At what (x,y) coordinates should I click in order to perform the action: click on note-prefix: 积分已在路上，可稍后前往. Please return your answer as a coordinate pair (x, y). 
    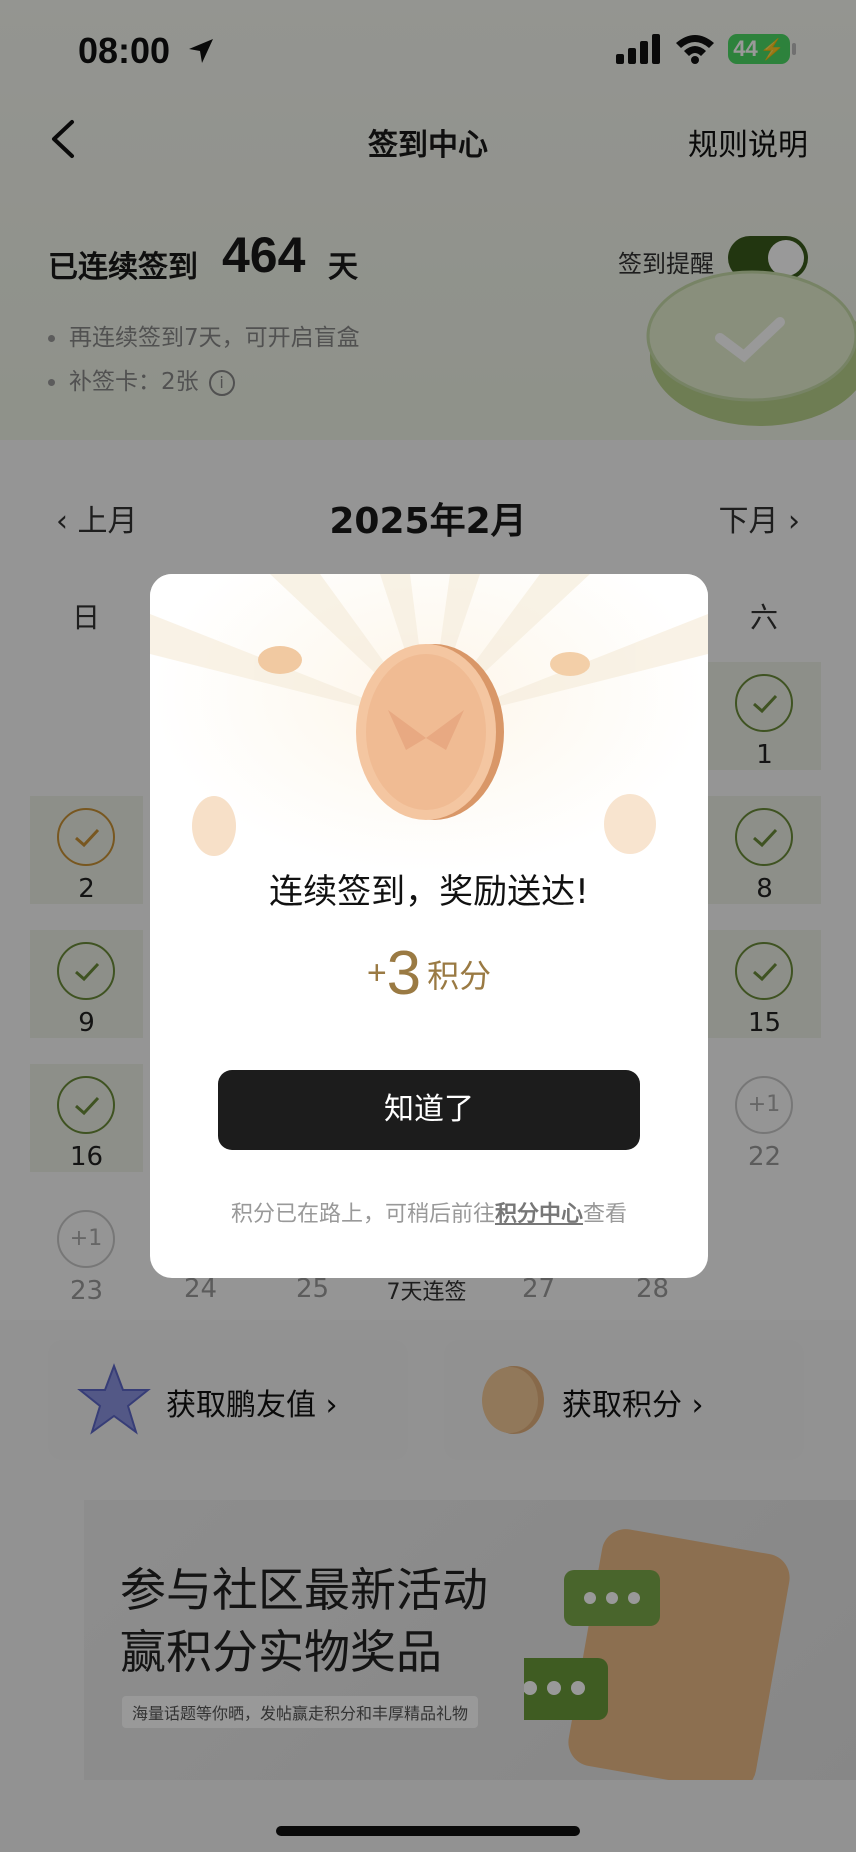
    Looking at the image, I should click on (362, 1214).